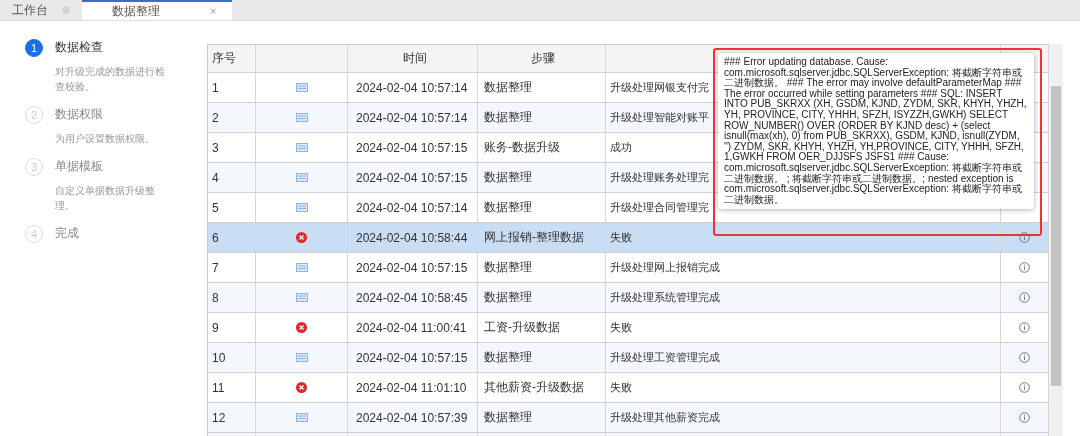 This screenshot has width=1080, height=436. I want to click on table-cell: 2024-02-04 10:58:44, so click(413, 237).